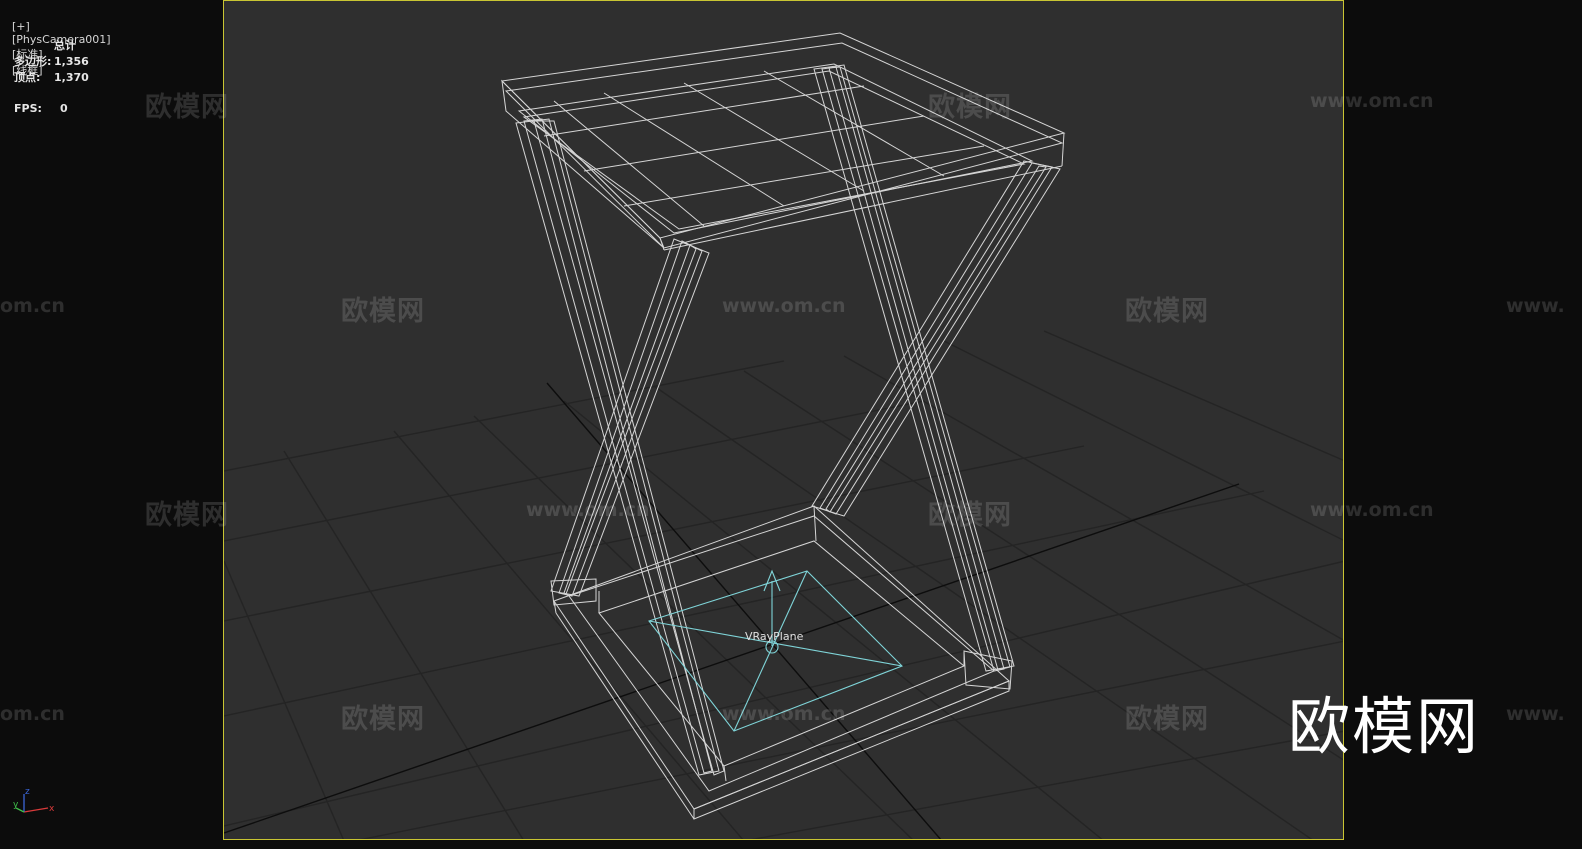 This screenshot has height=849, width=1582. I want to click on stats-fps-label: FPS:, so click(28, 108).